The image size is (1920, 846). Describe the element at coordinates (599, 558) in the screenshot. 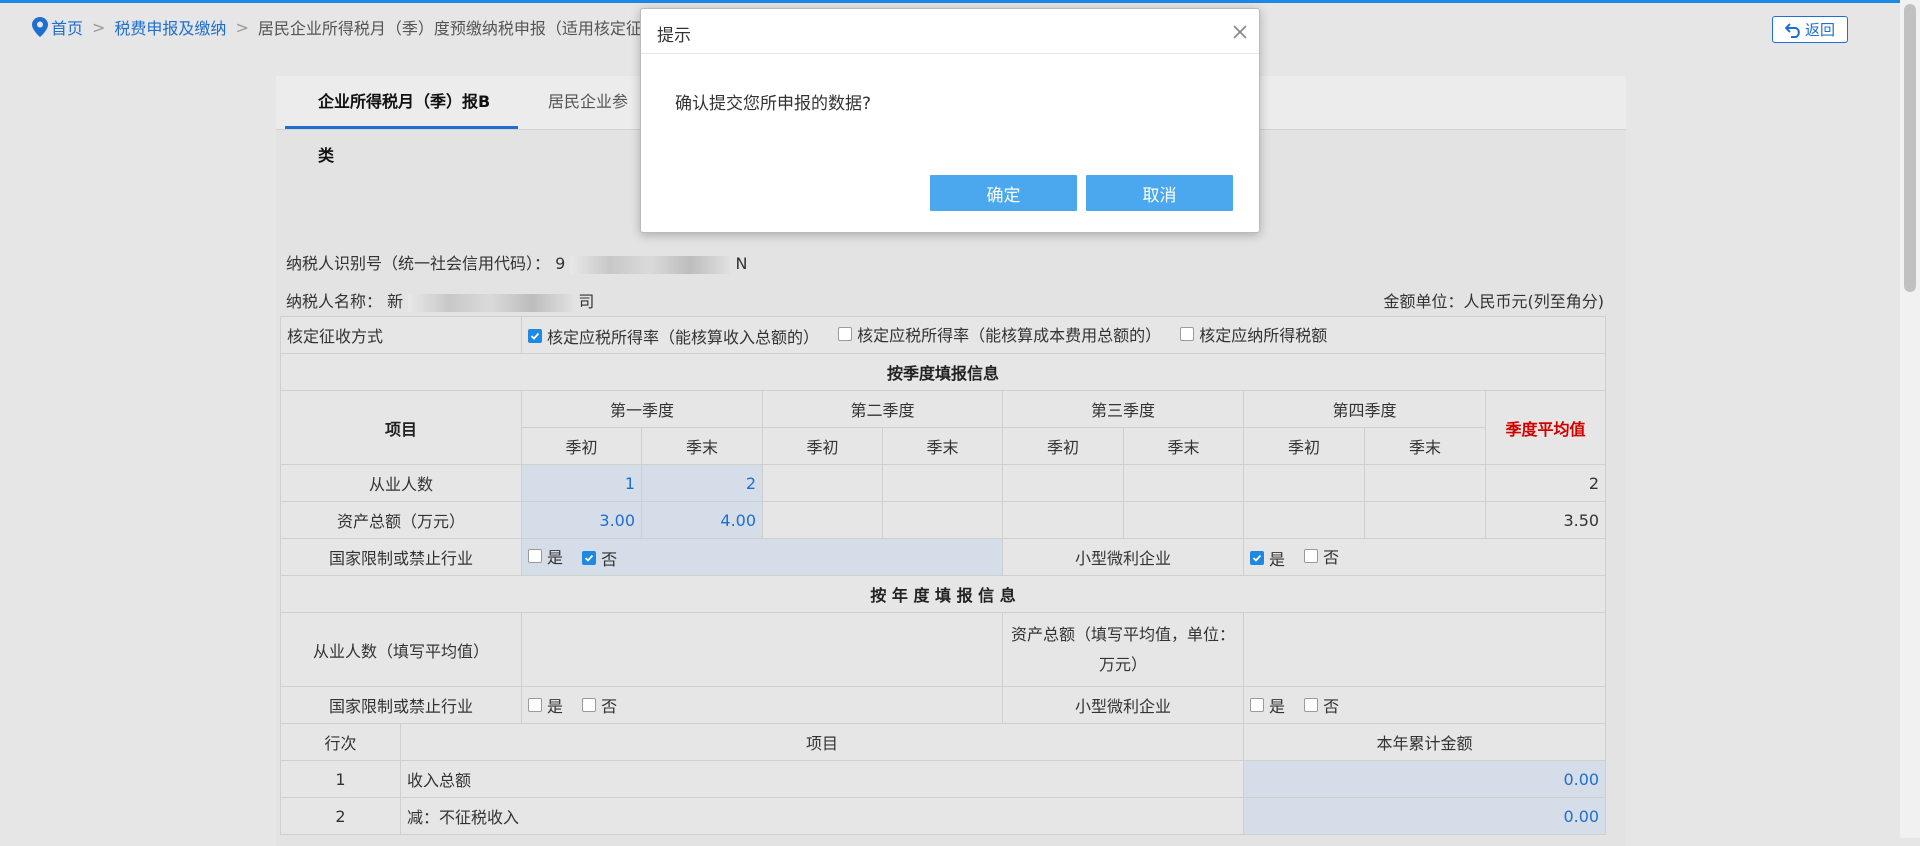

I see `restricted-no-option: 否` at that location.